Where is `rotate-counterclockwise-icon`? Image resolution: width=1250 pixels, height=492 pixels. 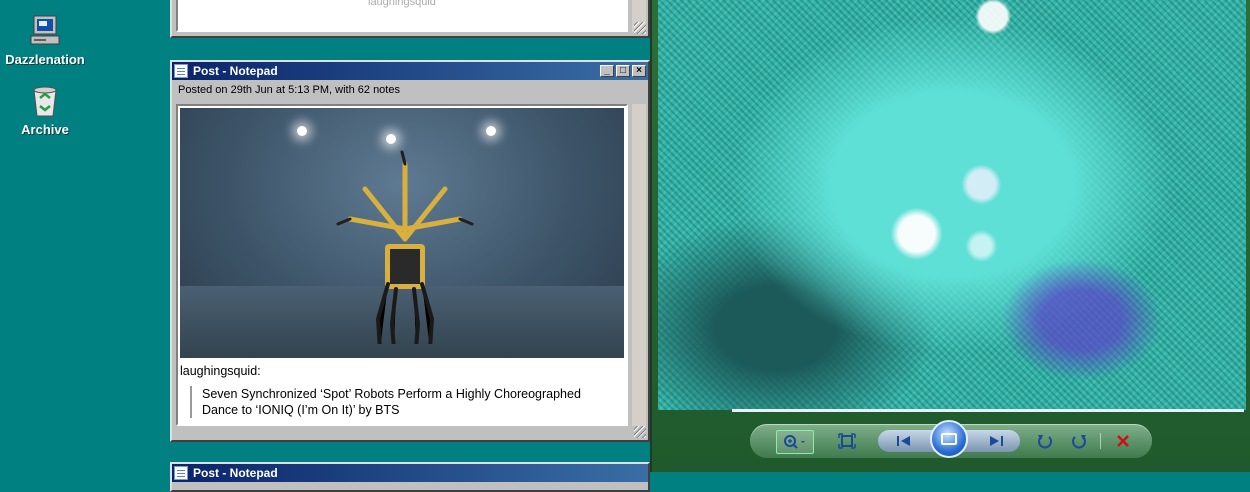 rotate-counterclockwise-icon is located at coordinates (1045, 442).